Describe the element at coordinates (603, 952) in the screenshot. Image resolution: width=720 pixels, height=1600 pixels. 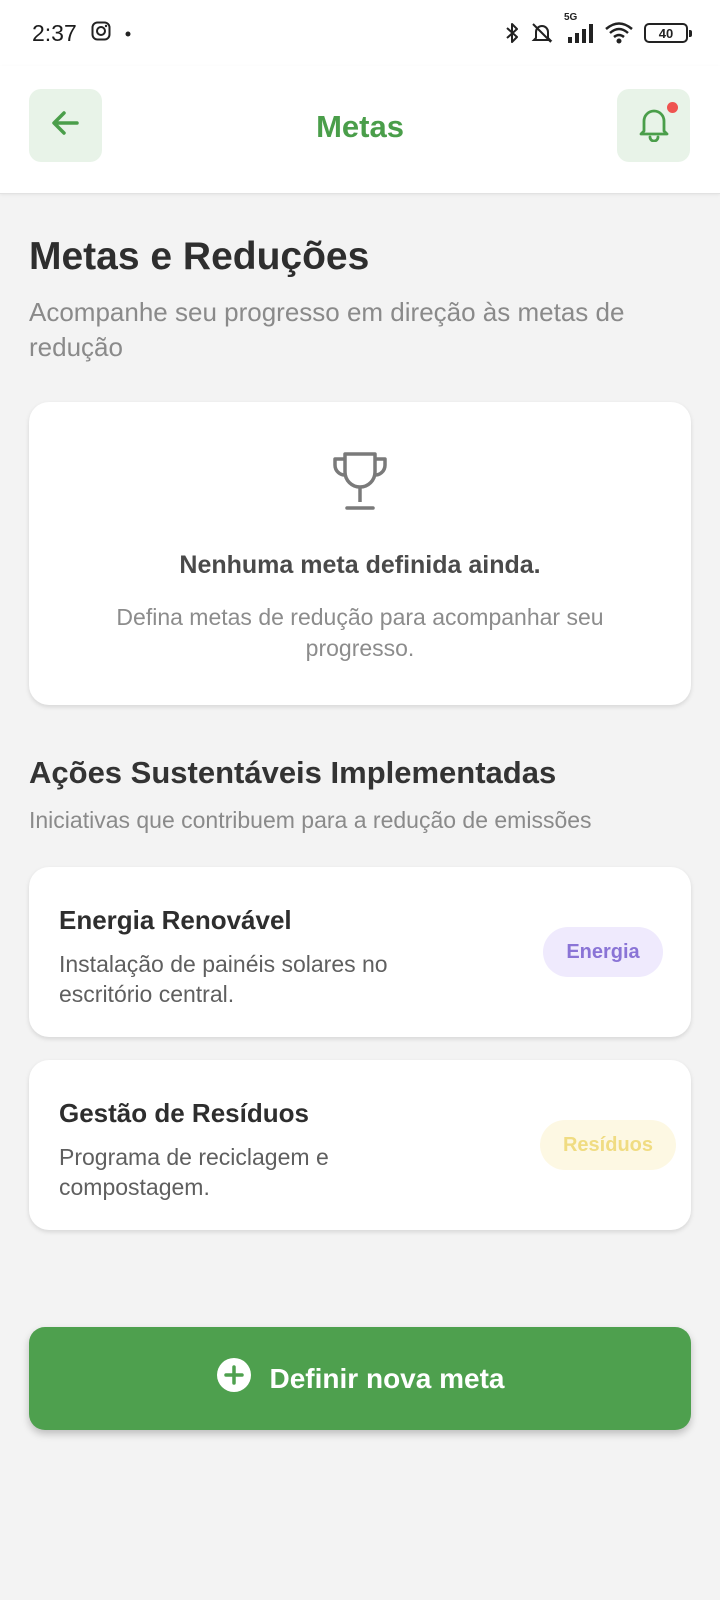
I see `category-tag: Energia` at that location.